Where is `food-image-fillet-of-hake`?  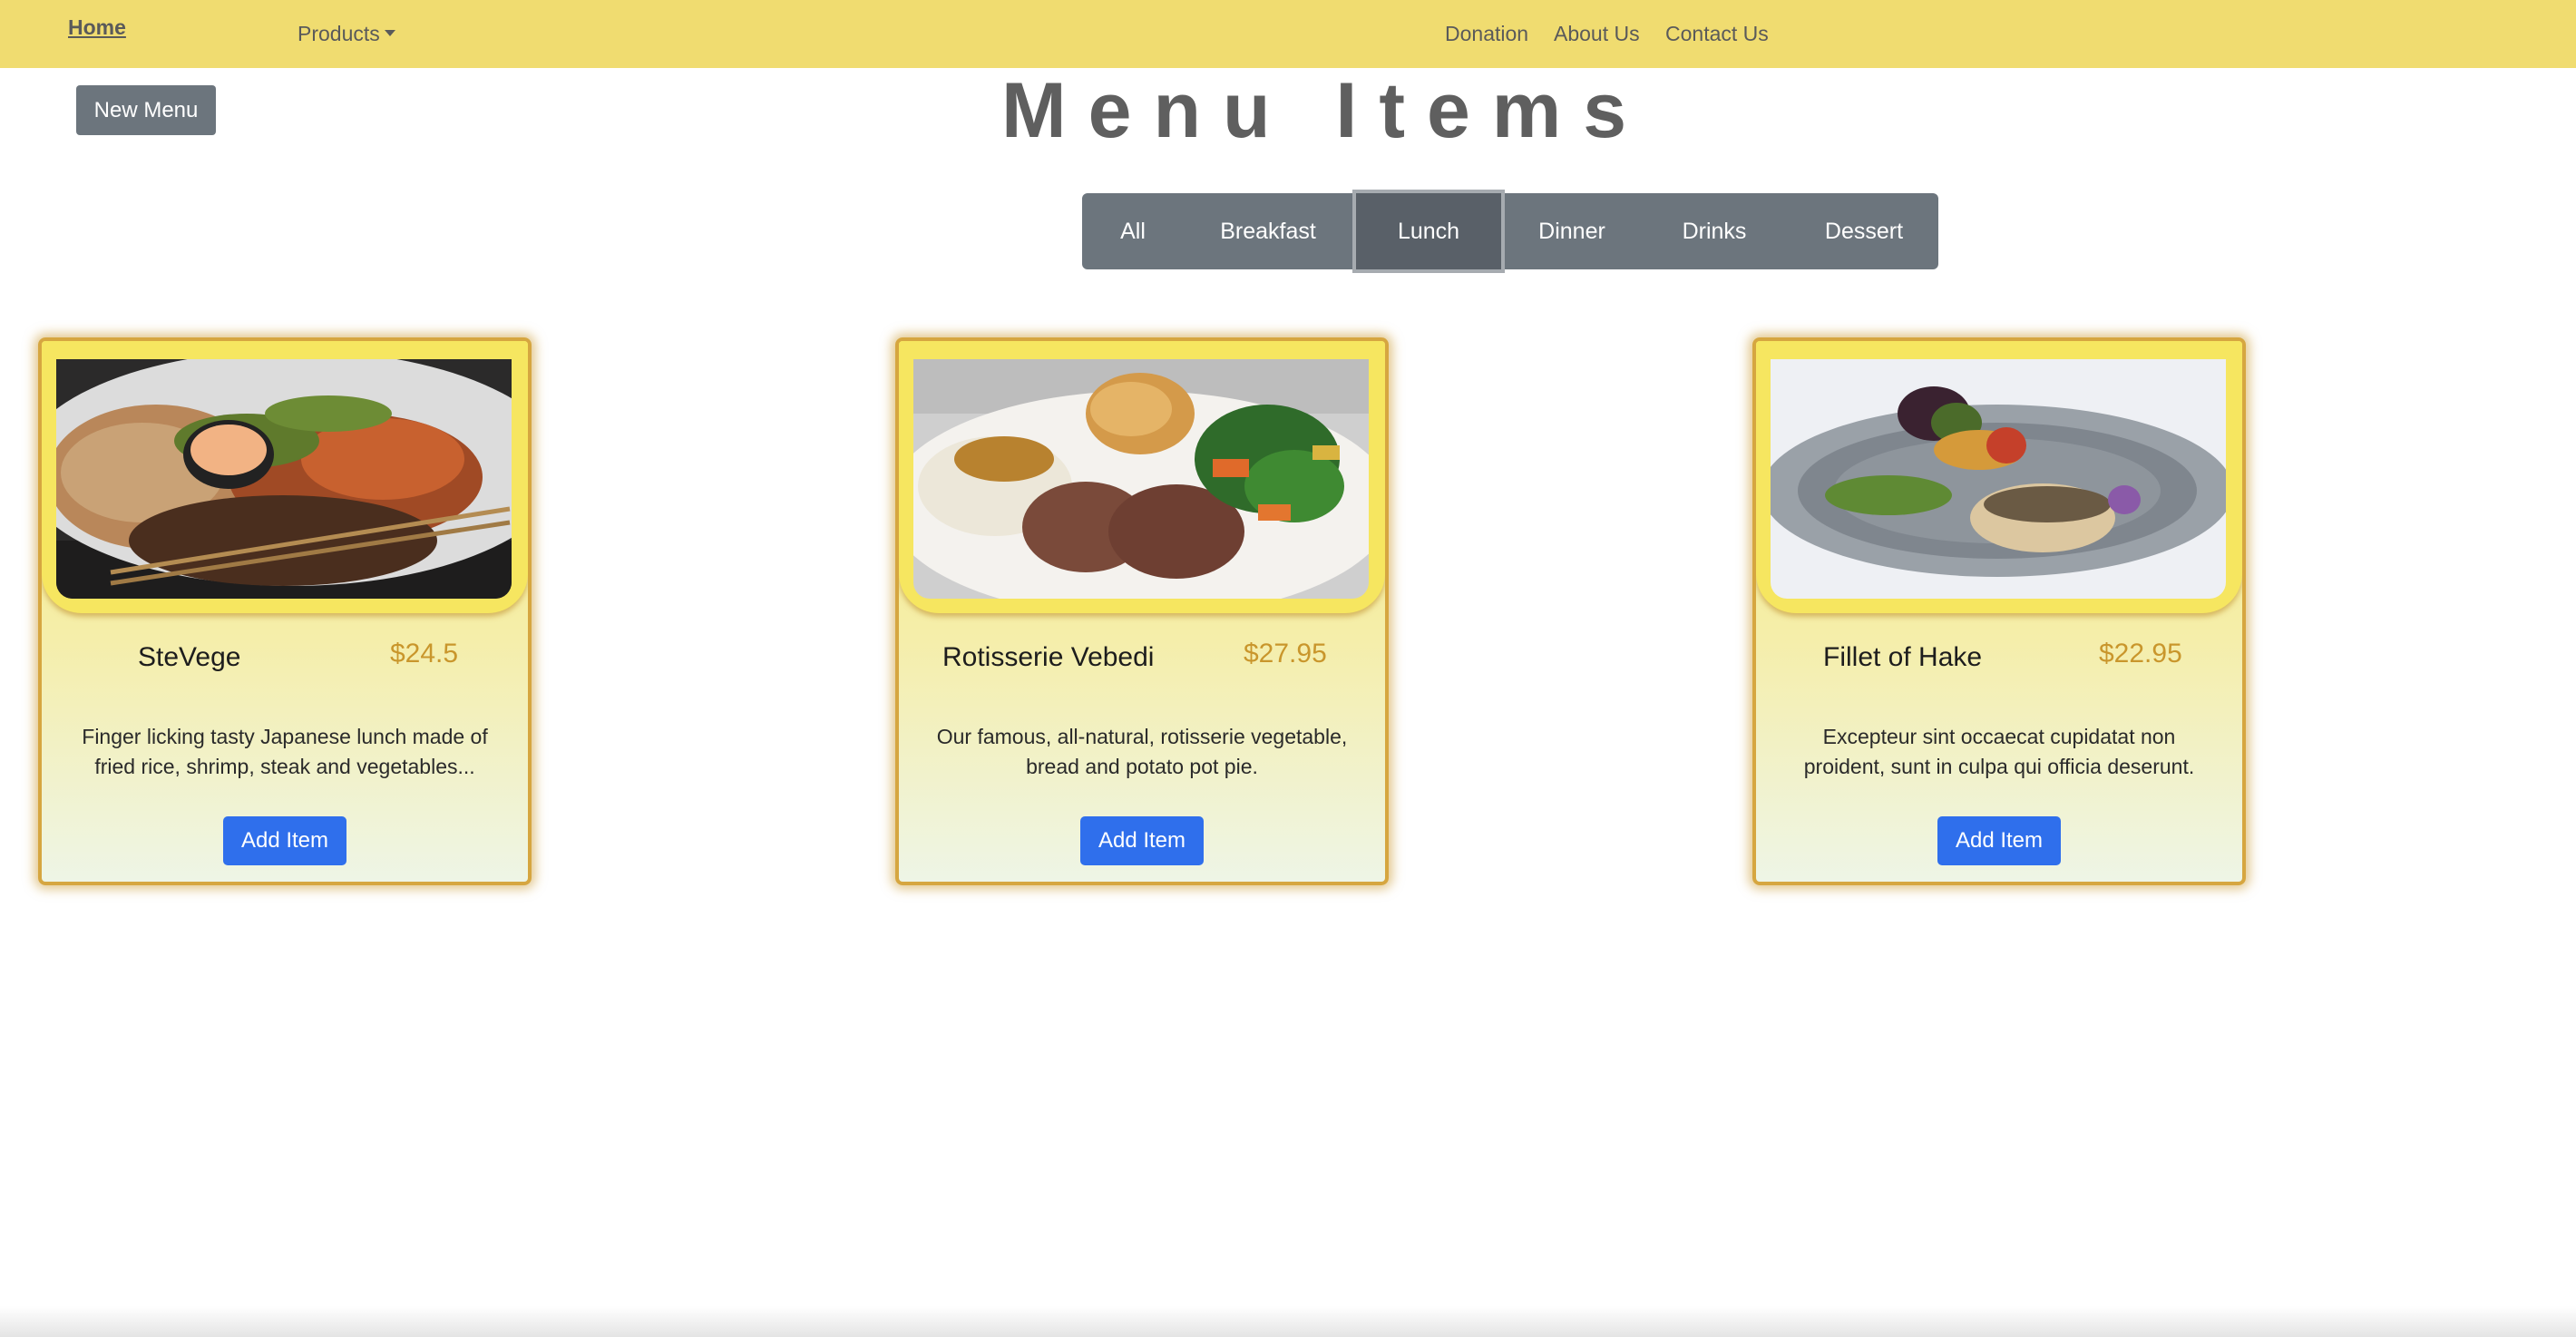 food-image-fillet-of-hake is located at coordinates (1998, 479).